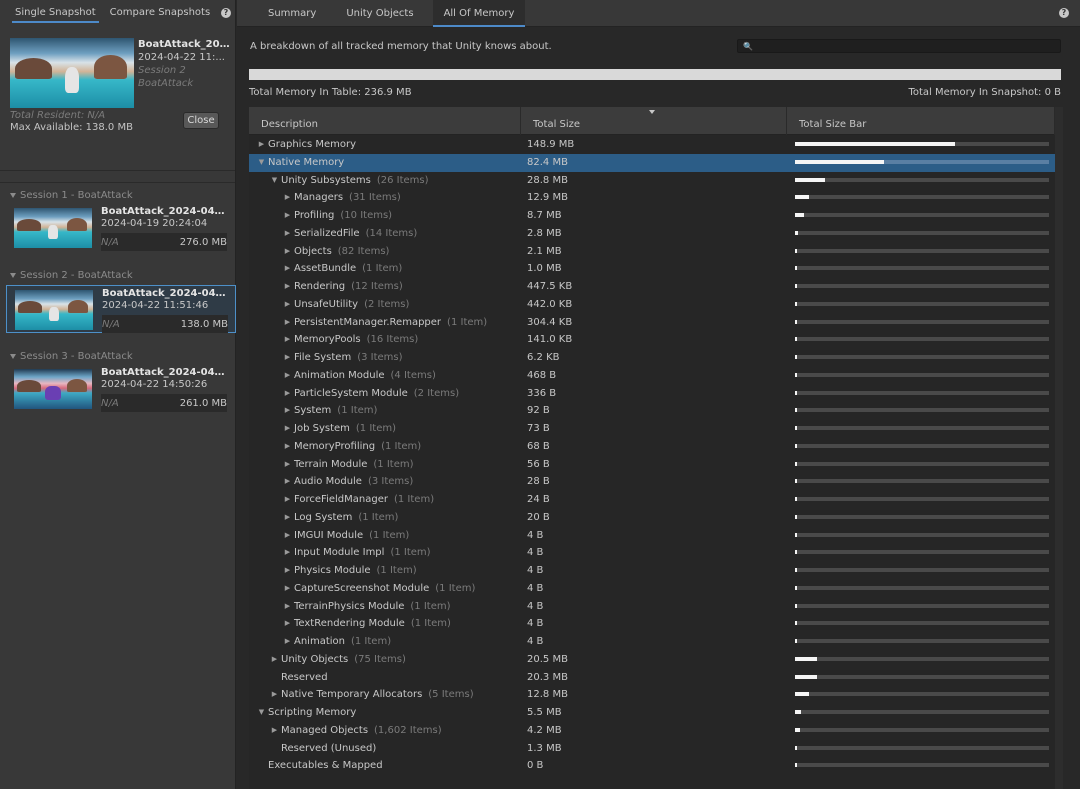 The image size is (1080, 789). Describe the element at coordinates (396, 570) in the screenshot. I see `row-item-count: (1 Item)` at that location.